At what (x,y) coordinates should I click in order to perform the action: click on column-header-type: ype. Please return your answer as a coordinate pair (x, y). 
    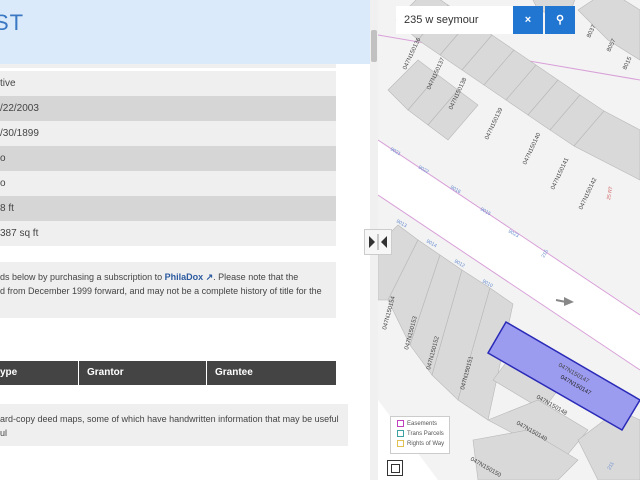
    Looking at the image, I should click on (39, 373).